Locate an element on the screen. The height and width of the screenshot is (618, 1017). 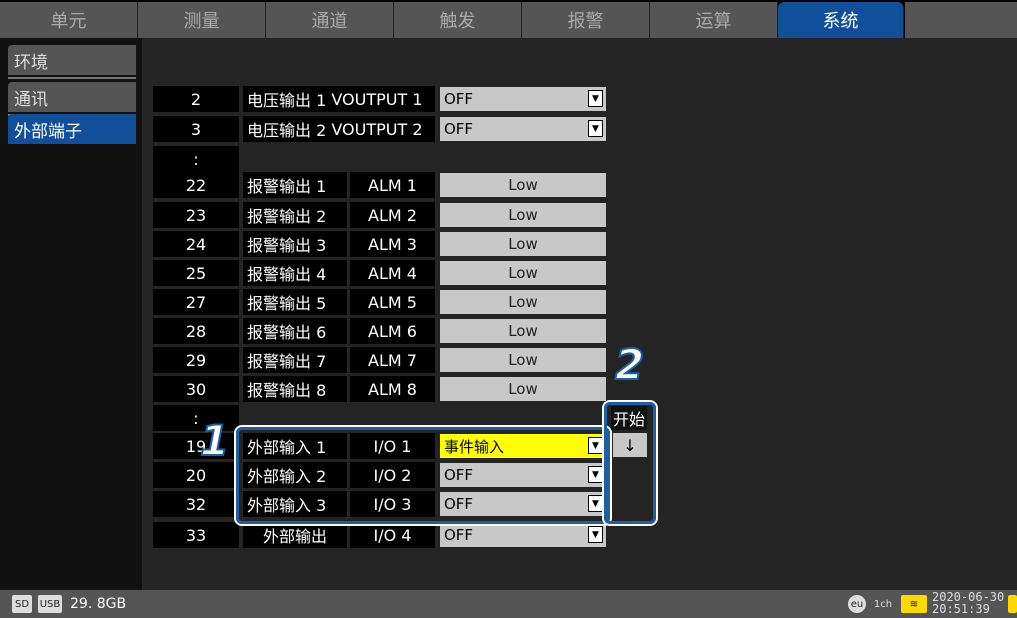
terminal-signal: ALM 7 is located at coordinates (392, 360).